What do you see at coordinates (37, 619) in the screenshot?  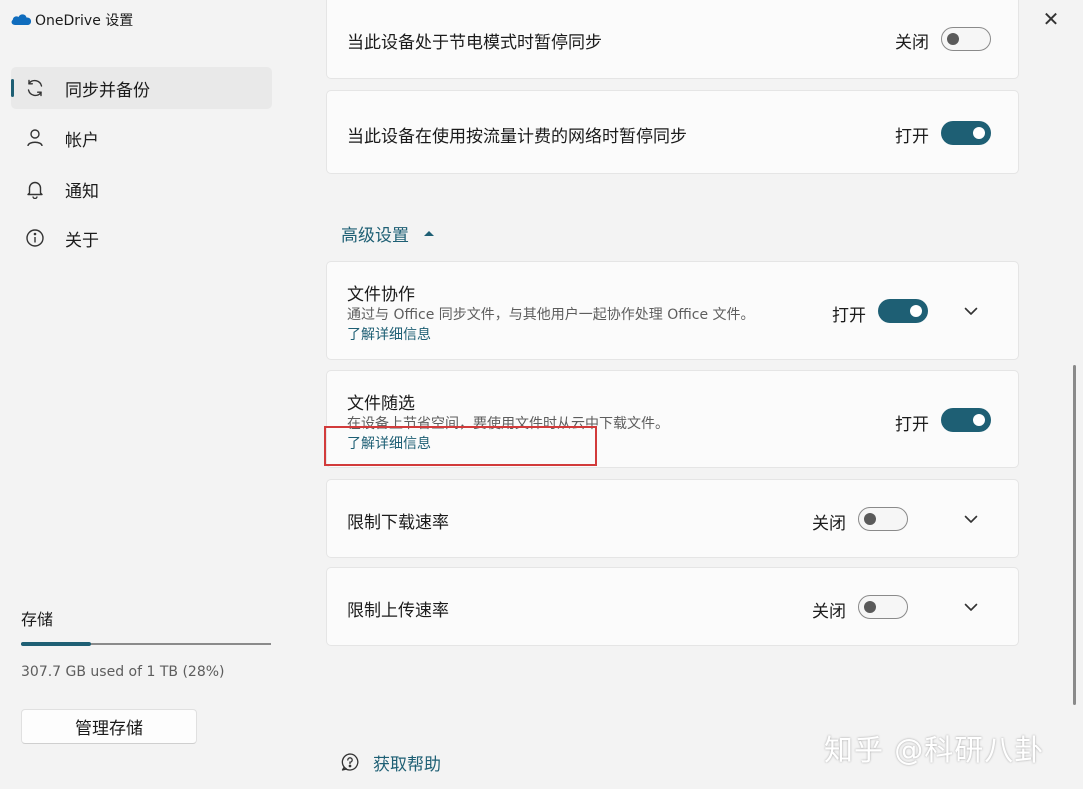 I see `storage-title: 存储` at bounding box center [37, 619].